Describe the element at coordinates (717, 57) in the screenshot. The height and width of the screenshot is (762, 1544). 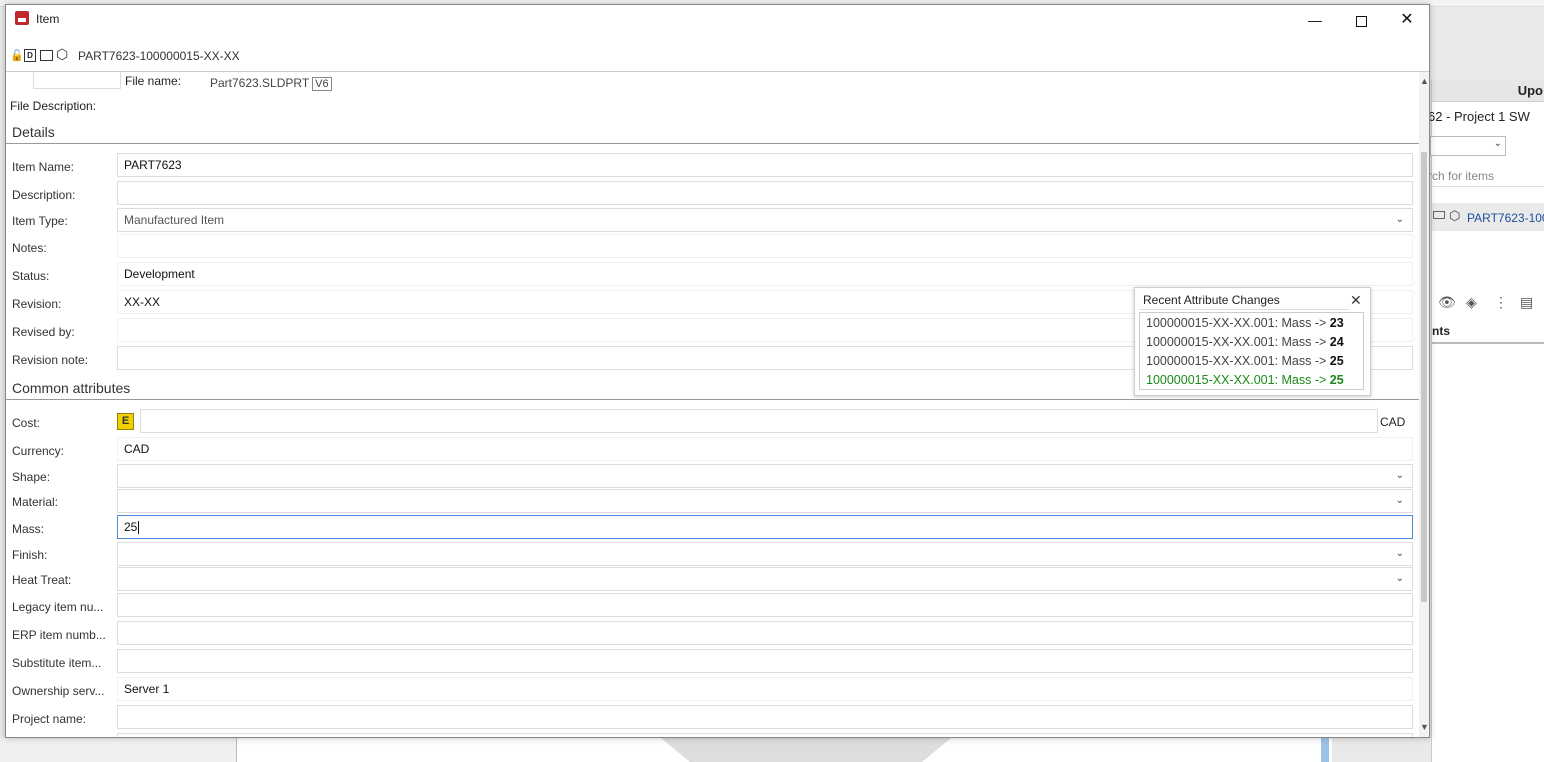
I see `item-header-bar: 🔓 D ⬡ PART7623-100000015-XX-XX` at that location.